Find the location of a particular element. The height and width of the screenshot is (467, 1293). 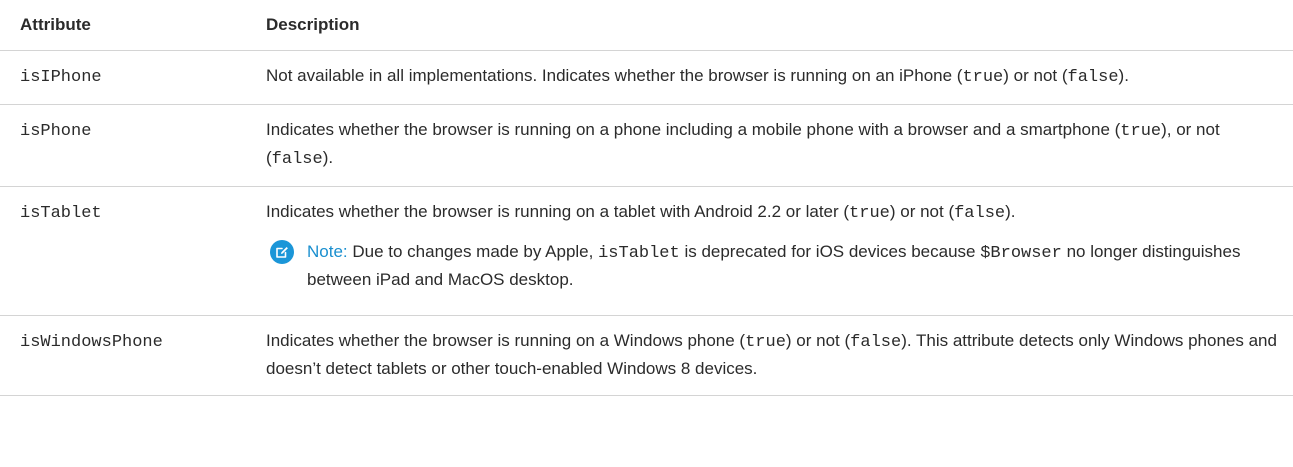

note-text: is deprecated for iOS devices because is located at coordinates (830, 251).